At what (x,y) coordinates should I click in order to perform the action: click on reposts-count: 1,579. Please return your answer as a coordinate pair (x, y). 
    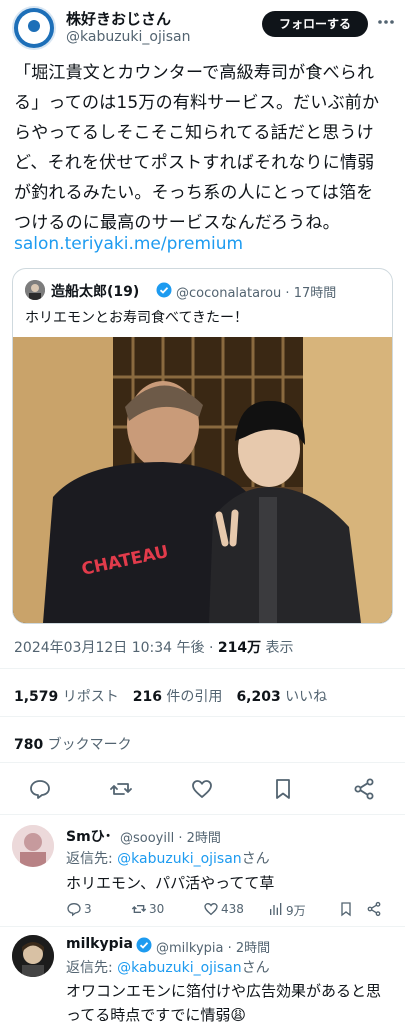
    Looking at the image, I should click on (36, 697).